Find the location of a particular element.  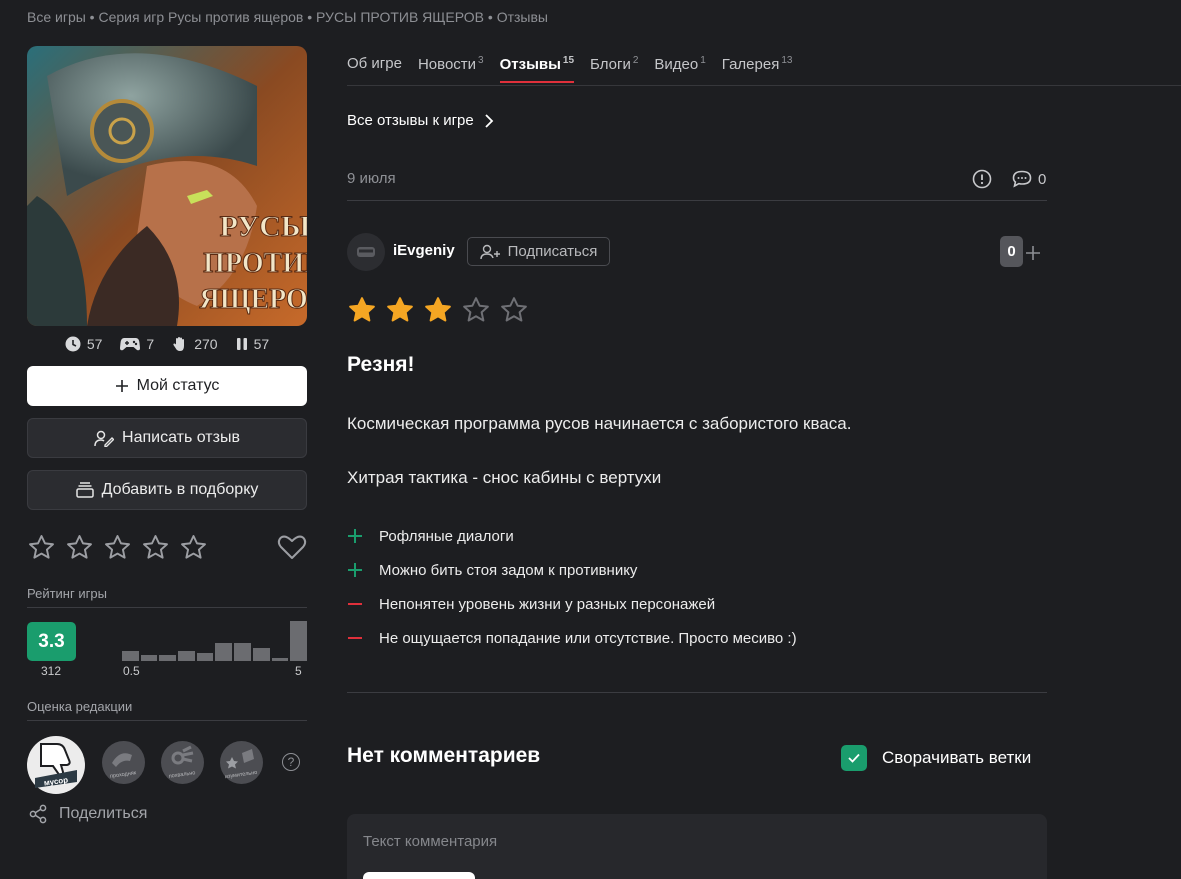

subscribe-button: Подписаться is located at coordinates (538, 251).